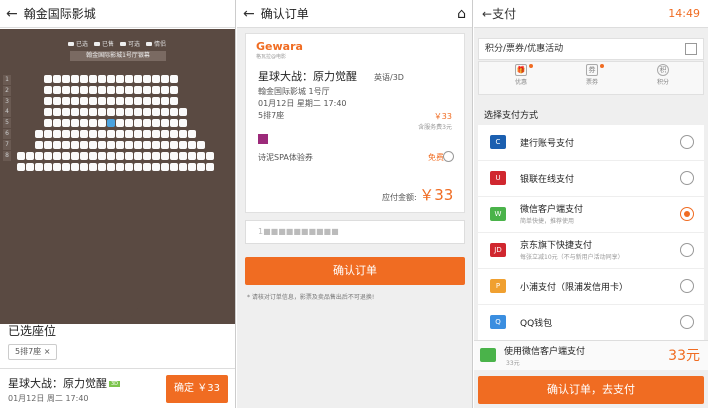 This screenshot has height=408, width=708. Describe the element at coordinates (691, 49) in the screenshot. I see `promo-checkbox` at that location.